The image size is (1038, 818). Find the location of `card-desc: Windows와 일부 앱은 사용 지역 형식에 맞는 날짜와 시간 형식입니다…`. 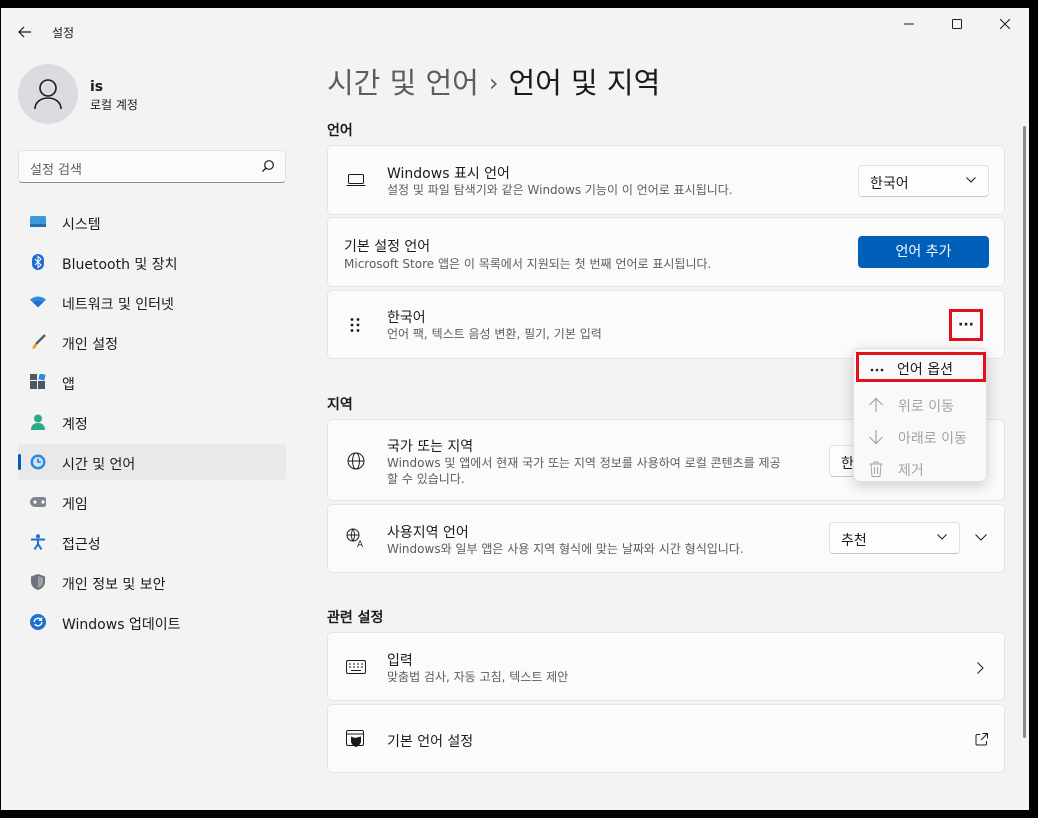

card-desc: Windows와 일부 앱은 사용 지역 형식에 맞는 날짜와 시간 형식입니다… is located at coordinates (565, 549).